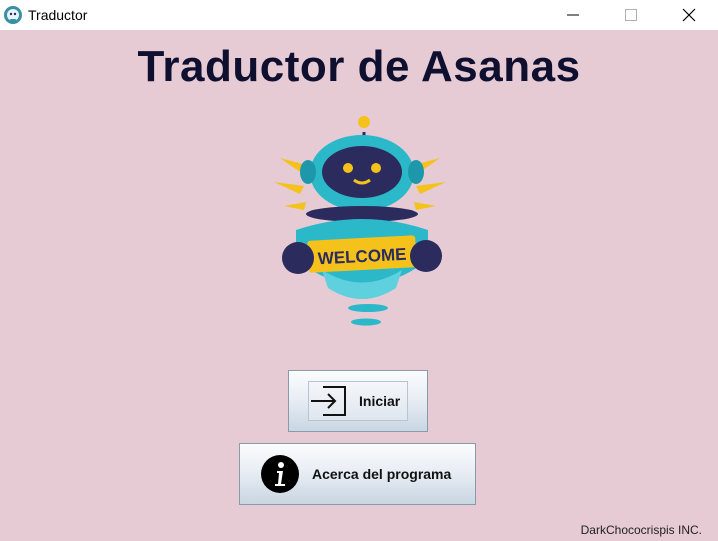 This screenshot has width=718, height=541. Describe the element at coordinates (13, 15) in the screenshot. I see `app-icon` at that location.